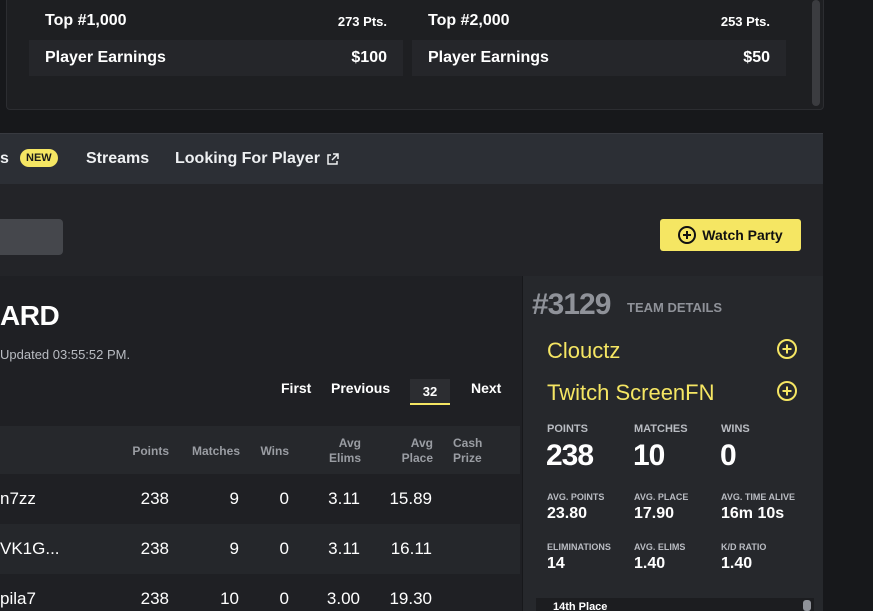  Describe the element at coordinates (567, 513) in the screenshot. I see `stat-avg-points-value: 23.80` at that location.